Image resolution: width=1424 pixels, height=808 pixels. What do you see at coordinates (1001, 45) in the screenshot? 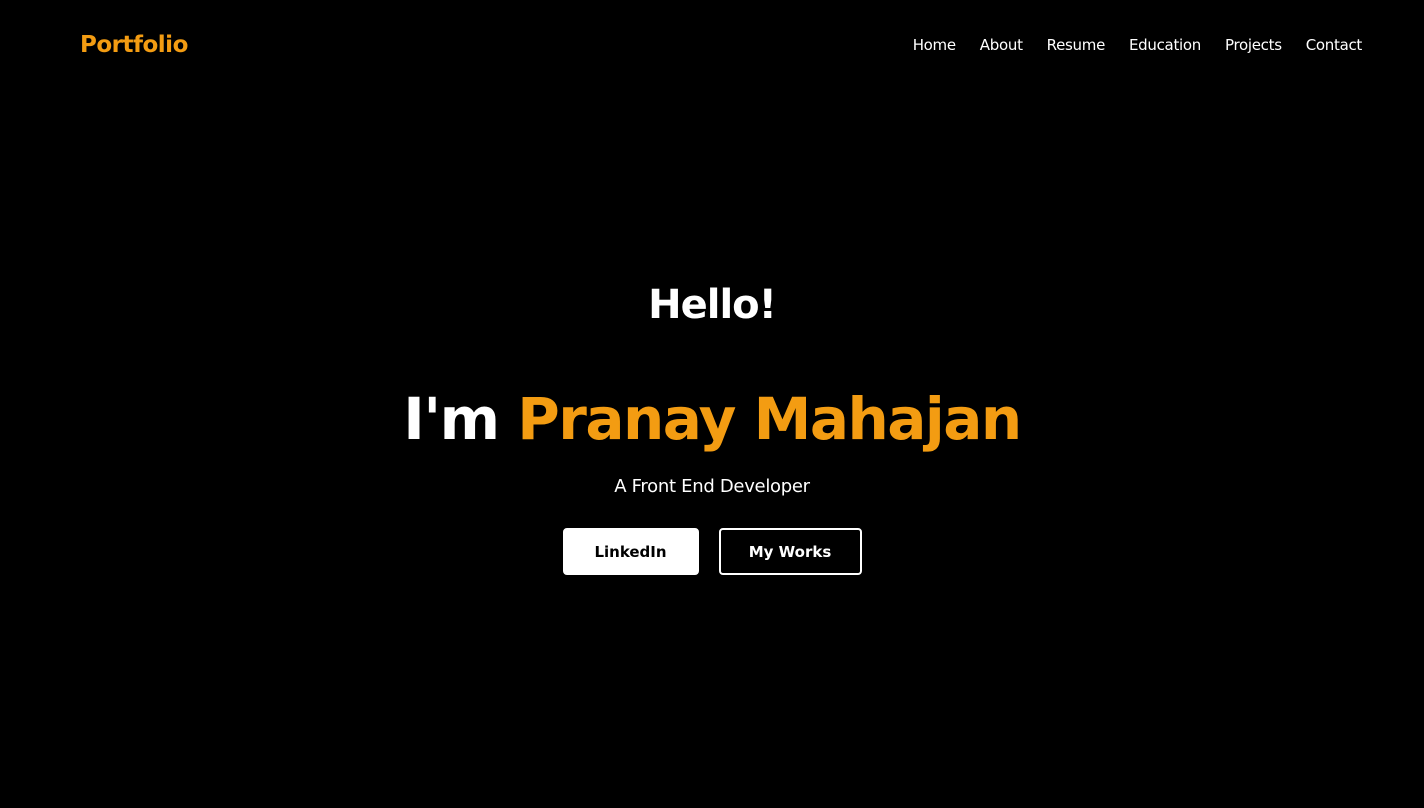
I see `nav-link-about: About` at bounding box center [1001, 45].